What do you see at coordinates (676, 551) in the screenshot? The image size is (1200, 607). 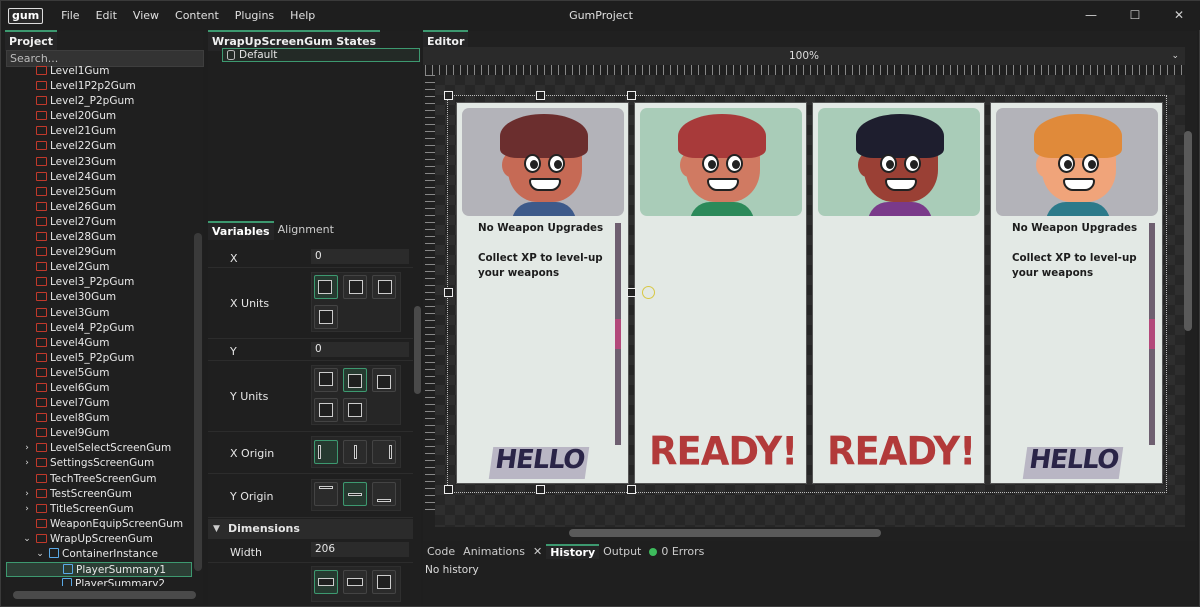 I see `tab-errors: 0 Errors` at bounding box center [676, 551].